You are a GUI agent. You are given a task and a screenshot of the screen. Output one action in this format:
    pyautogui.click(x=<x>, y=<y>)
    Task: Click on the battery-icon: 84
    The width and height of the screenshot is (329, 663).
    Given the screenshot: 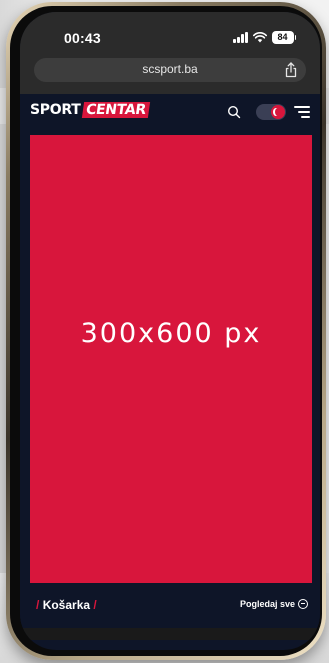 What is the action you would take?
    pyautogui.click(x=283, y=37)
    